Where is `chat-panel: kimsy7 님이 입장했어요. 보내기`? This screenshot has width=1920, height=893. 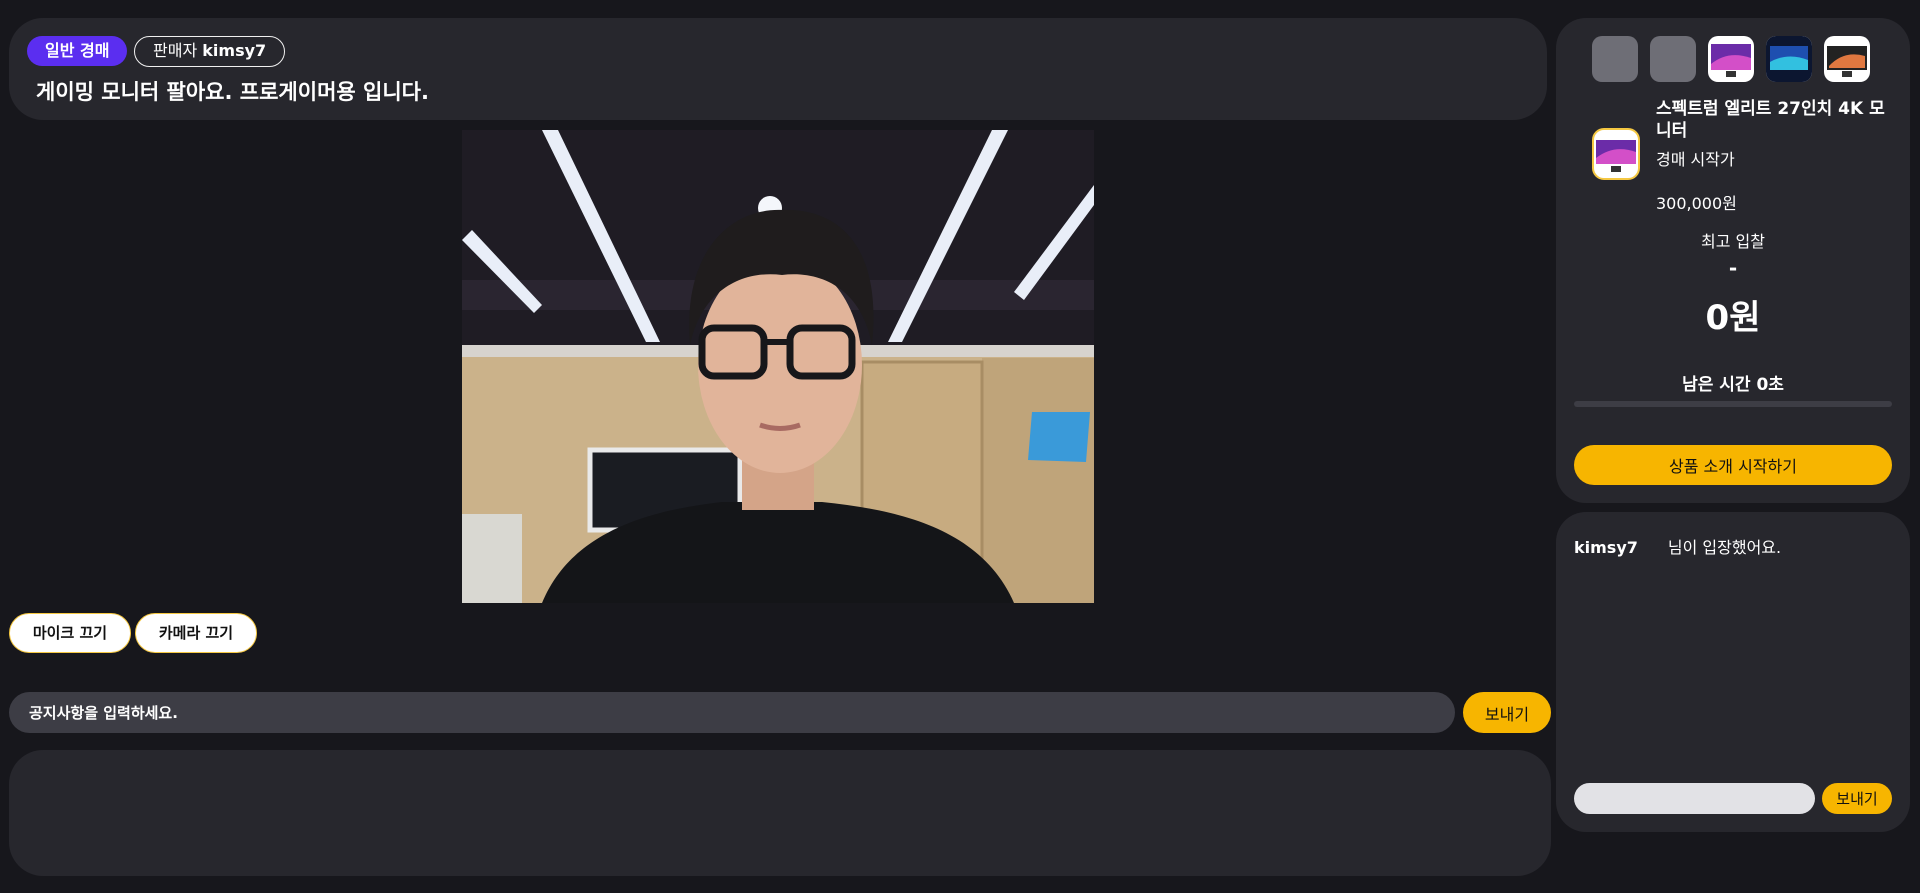
chat-panel: kimsy7 님이 입장했어요. 보내기 is located at coordinates (1733, 672).